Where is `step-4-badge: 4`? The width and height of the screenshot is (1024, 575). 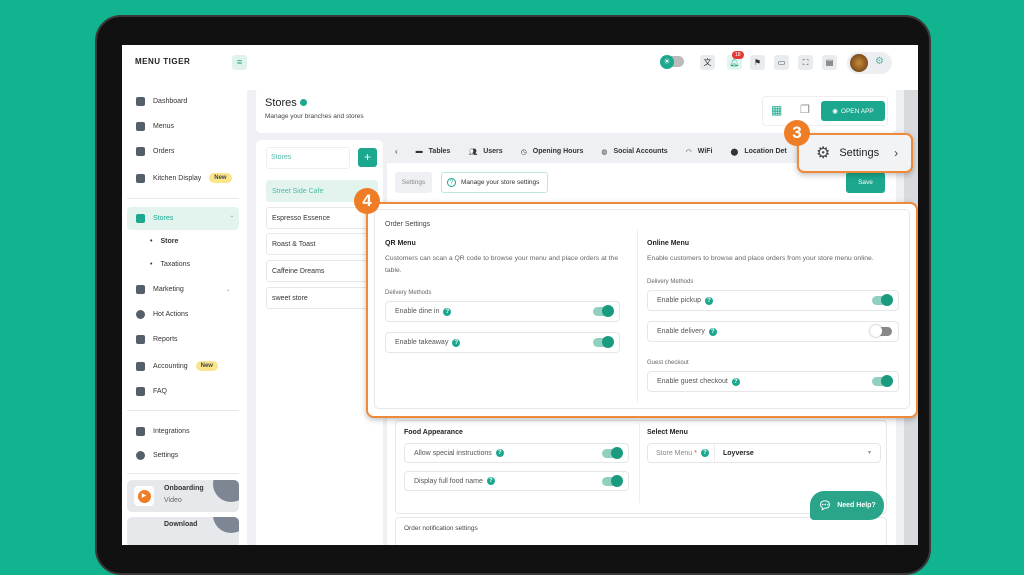
step-4-badge: 4 is located at coordinates (367, 201).